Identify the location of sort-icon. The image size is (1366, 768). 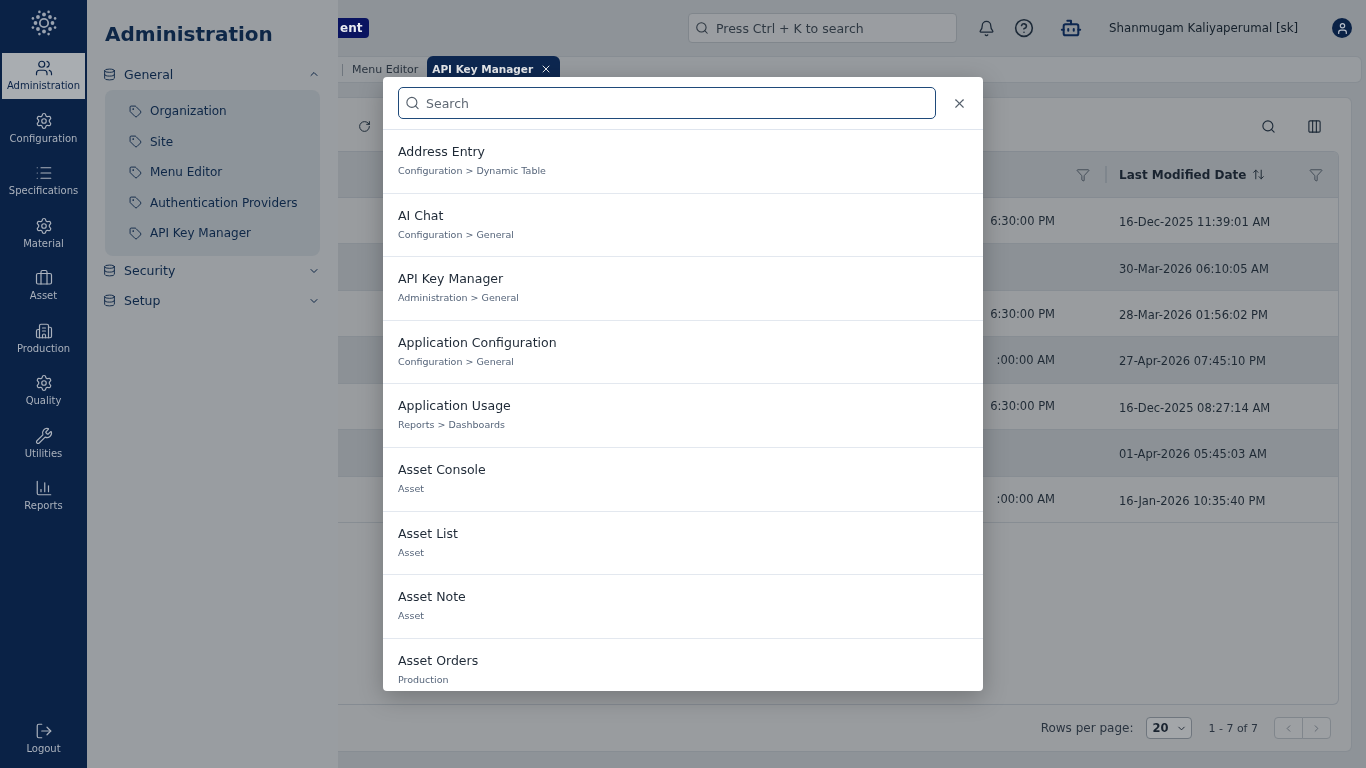
(1259, 174).